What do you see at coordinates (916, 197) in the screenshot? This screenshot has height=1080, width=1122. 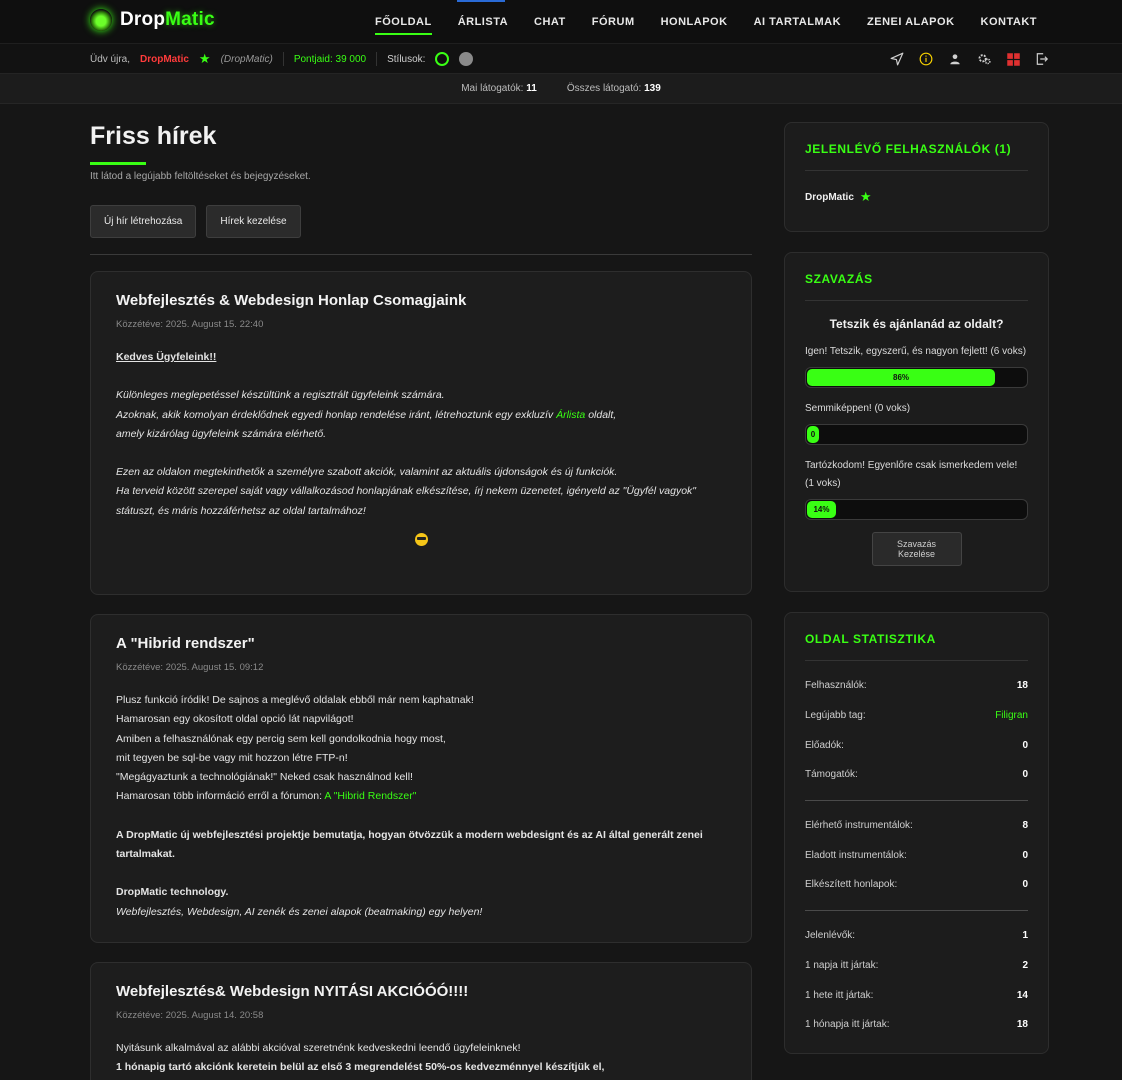 I see `online-user: DropMatic ★` at bounding box center [916, 197].